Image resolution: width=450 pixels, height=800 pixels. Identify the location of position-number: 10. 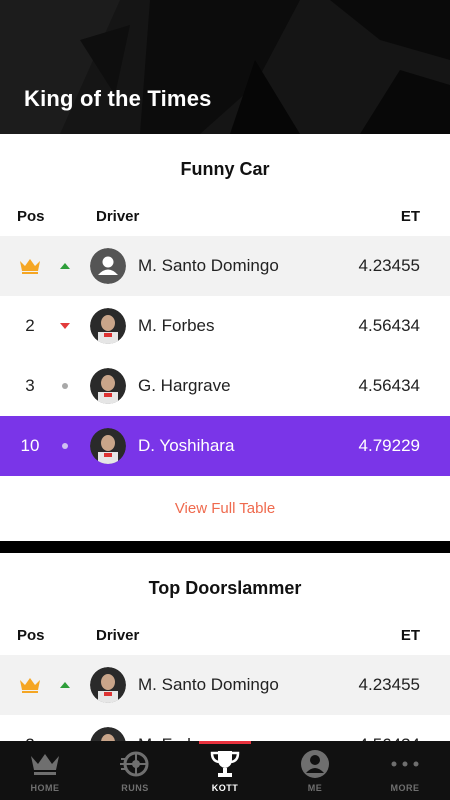
(30, 445).